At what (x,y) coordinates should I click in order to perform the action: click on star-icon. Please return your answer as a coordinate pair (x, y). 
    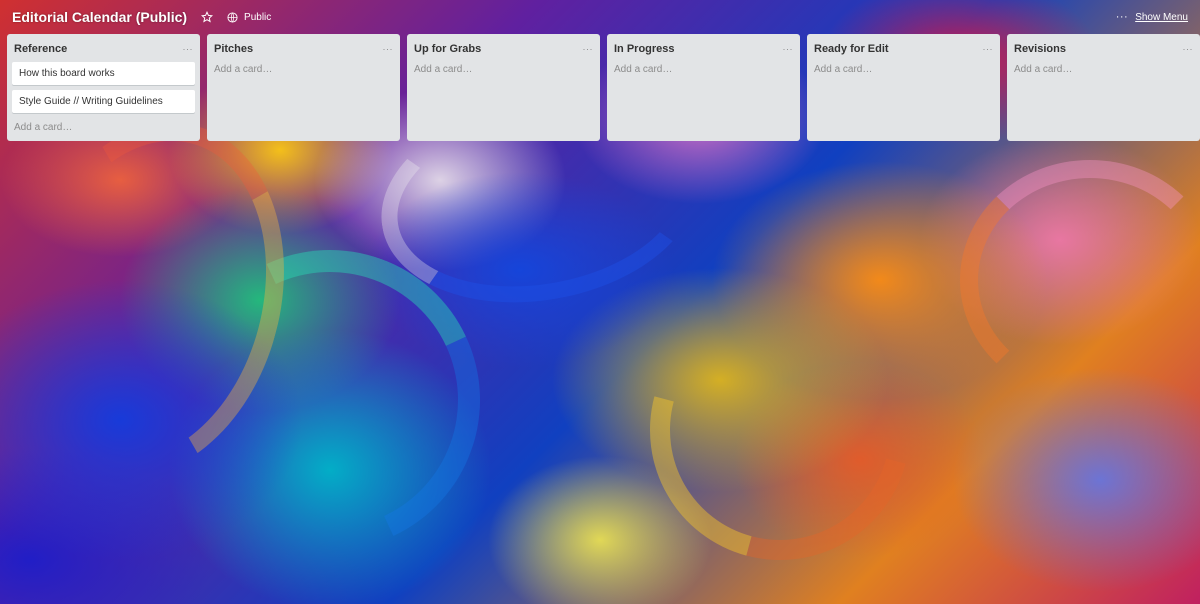
    Looking at the image, I should click on (207, 17).